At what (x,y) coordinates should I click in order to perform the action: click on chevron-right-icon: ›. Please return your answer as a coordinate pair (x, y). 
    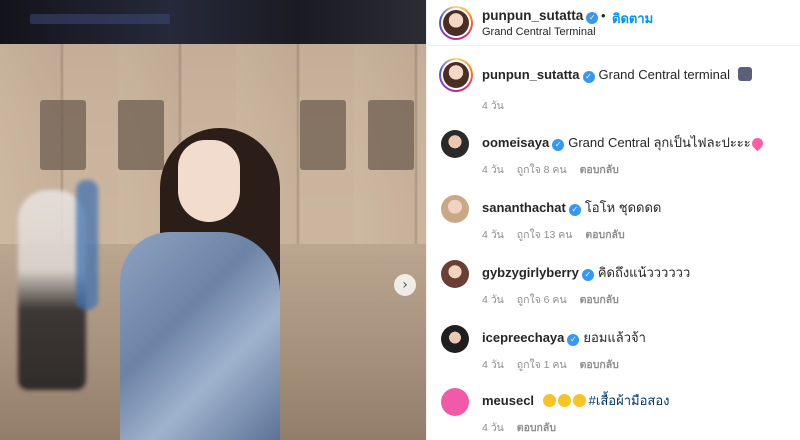
    Looking at the image, I should click on (405, 285).